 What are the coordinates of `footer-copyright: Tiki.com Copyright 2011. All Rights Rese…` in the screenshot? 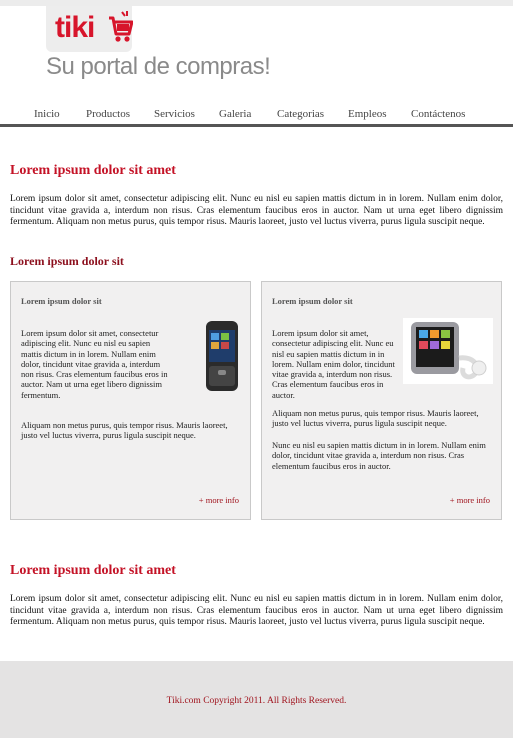 It's located at (256, 701).